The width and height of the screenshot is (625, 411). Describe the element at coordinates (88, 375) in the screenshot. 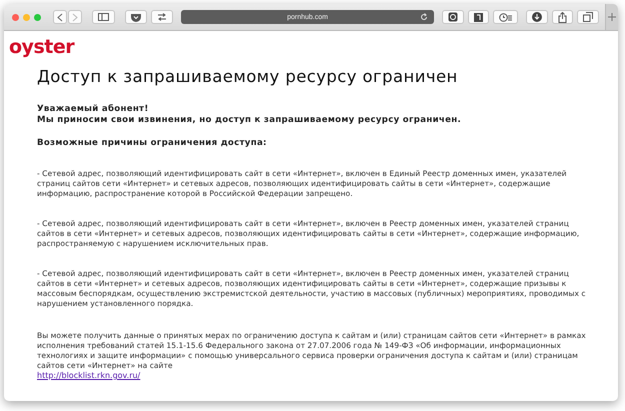

I see `blocklist-link: http://blocklist.rkn.gov.ru/` at that location.